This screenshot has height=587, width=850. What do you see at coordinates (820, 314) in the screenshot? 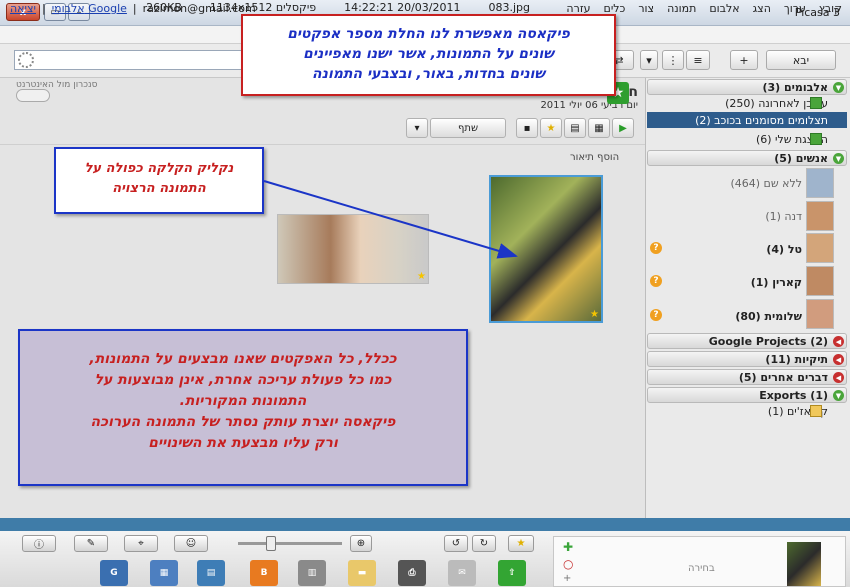
I see `person-avatar-shlomit` at bounding box center [820, 314].